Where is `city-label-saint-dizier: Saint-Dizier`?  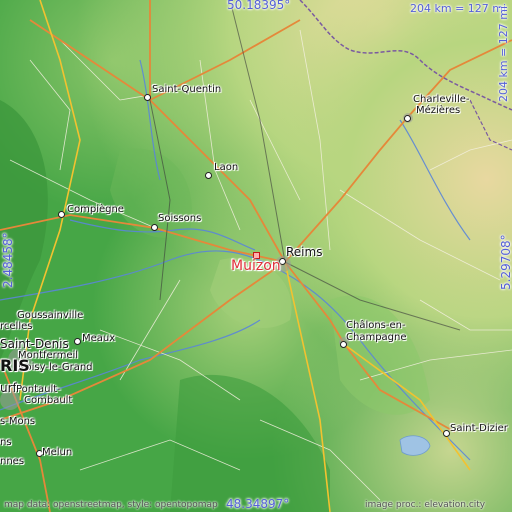 city-label-saint-dizier: Saint-Dizier is located at coordinates (479, 428).